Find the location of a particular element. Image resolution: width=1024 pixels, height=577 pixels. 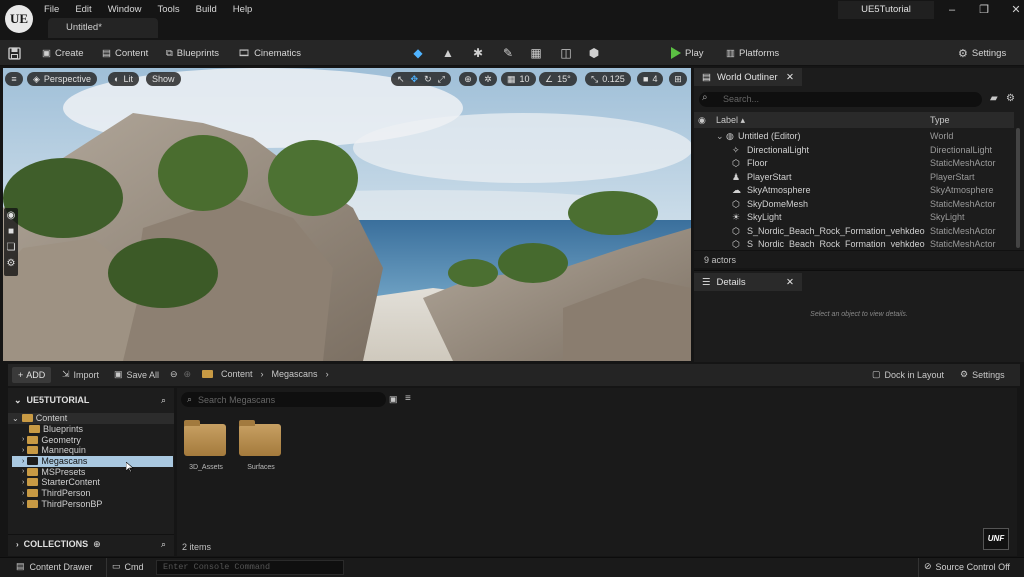

close-button: ✕ is located at coordinates (1016, 9).